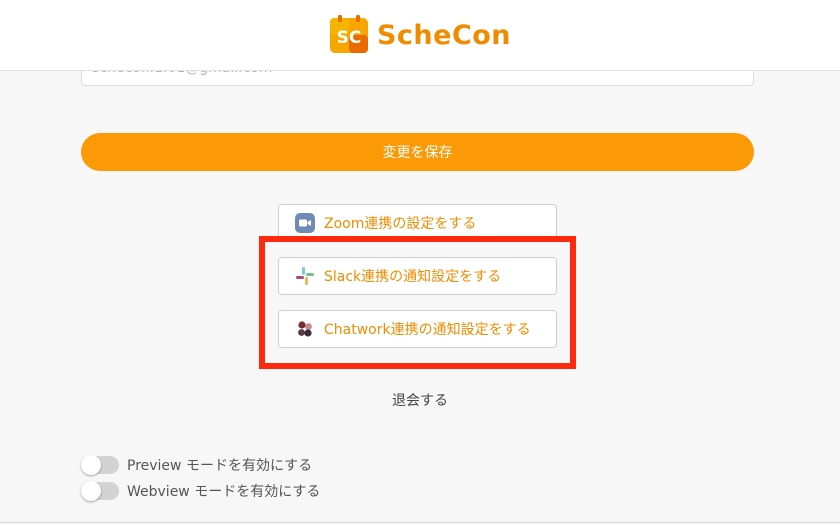 The image size is (840, 525). I want to click on zoom-icon, so click(305, 223).